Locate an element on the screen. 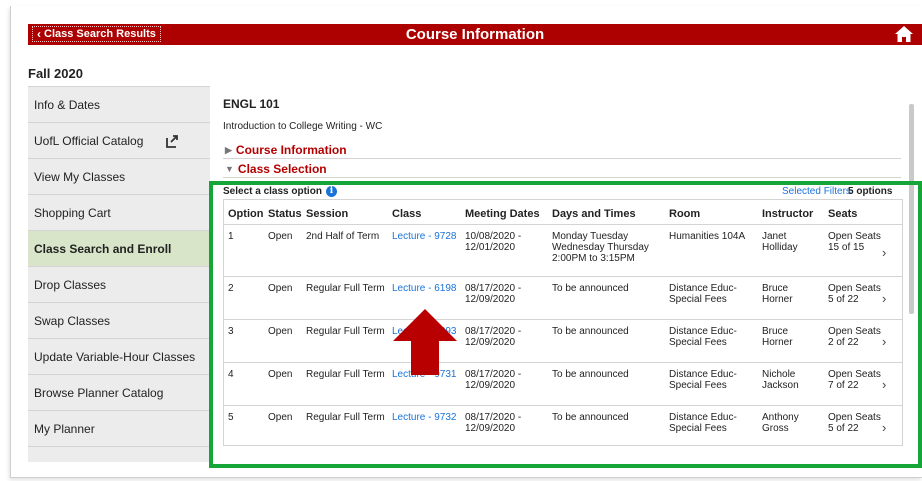 The width and height of the screenshot is (922, 481). seats-cell: Open Seats 7 of 22 is located at coordinates (854, 380).